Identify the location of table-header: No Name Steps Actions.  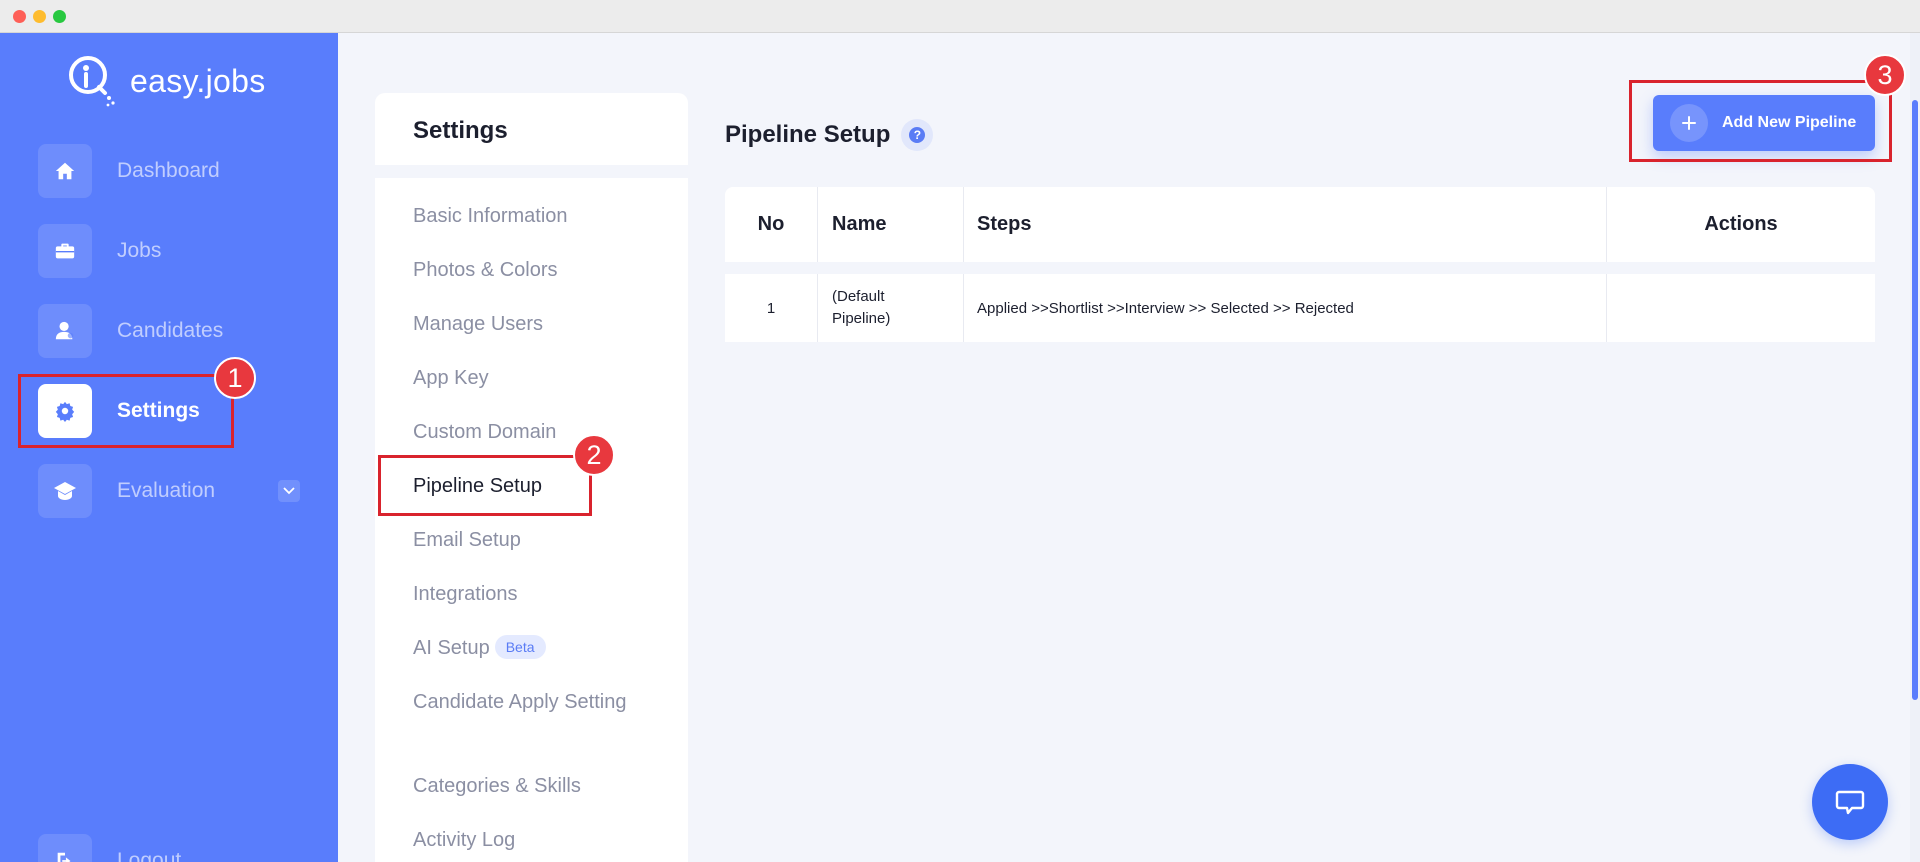
(1300, 224).